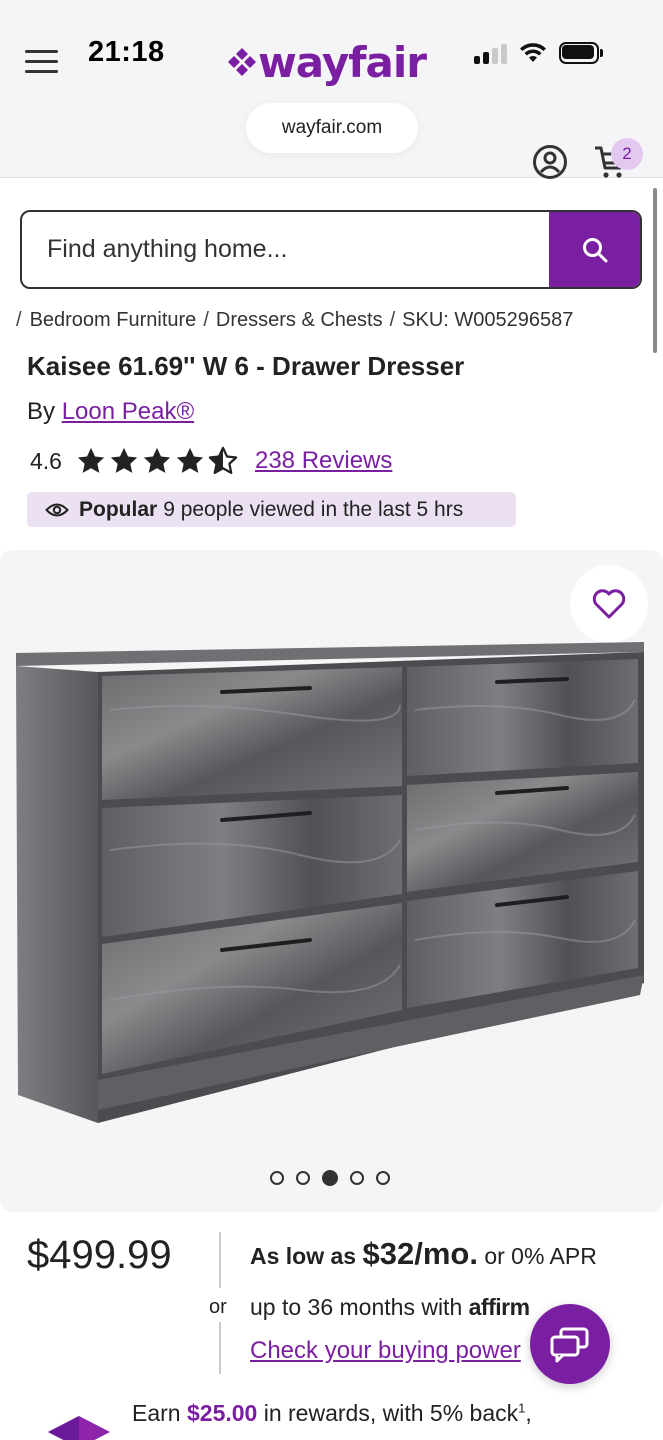  I want to click on rewards-line: Earn $25.00 in rewards, with 5% back1,, so click(332, 1413).